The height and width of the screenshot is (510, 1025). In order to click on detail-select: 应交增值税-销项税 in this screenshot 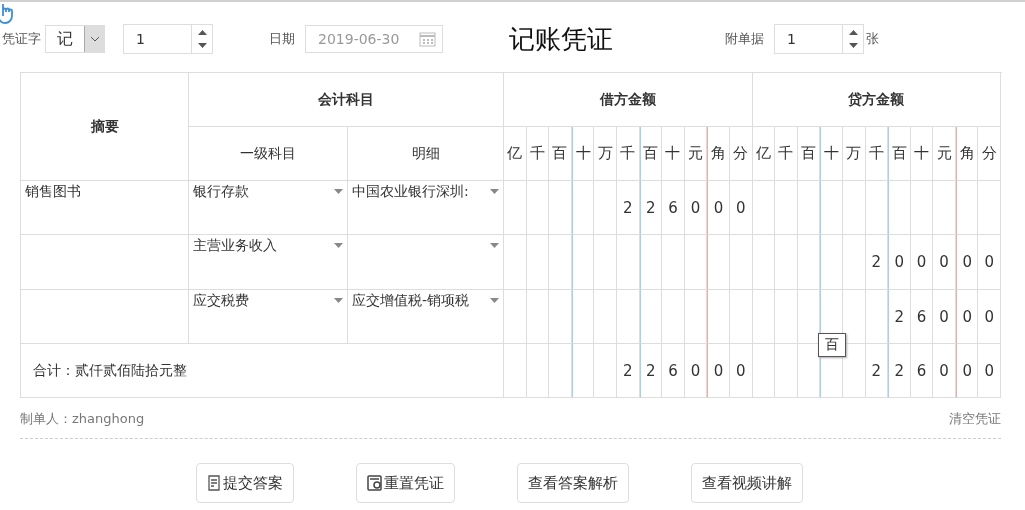, I will do `click(411, 301)`.